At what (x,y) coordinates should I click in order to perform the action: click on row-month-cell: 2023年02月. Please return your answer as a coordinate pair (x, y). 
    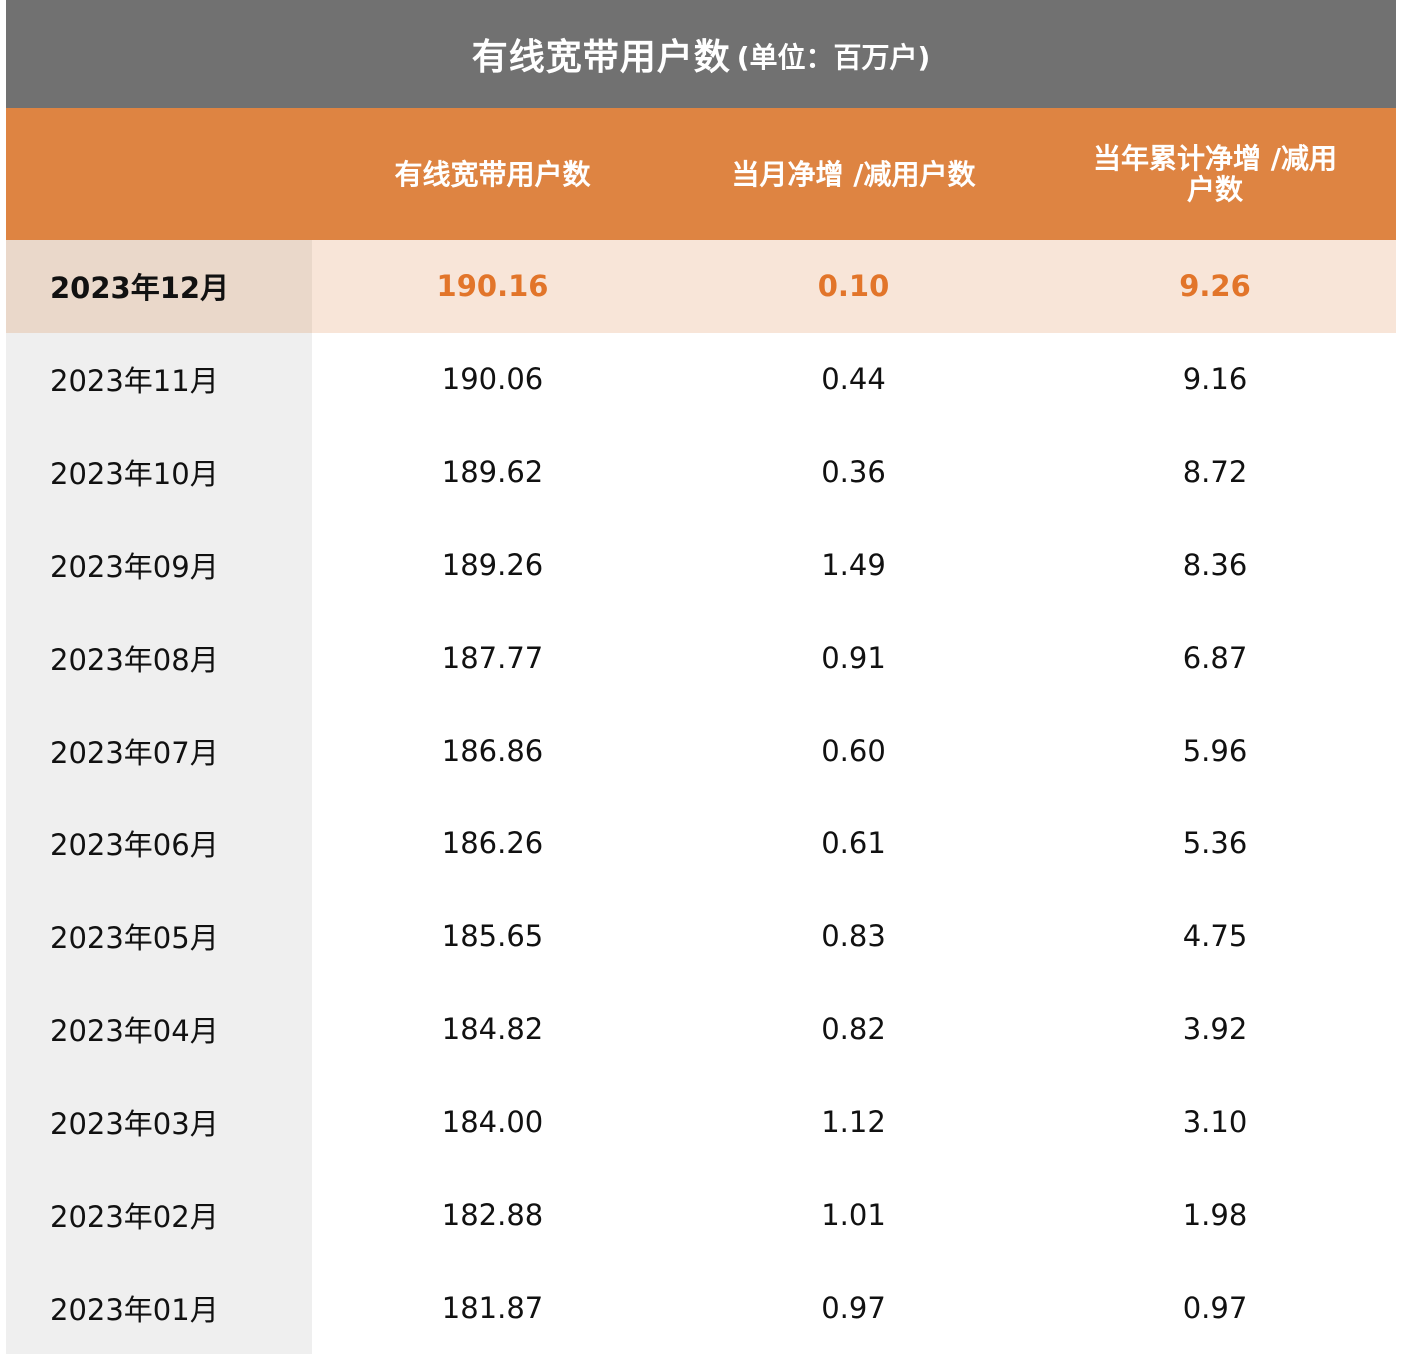
    Looking at the image, I should click on (134, 1216).